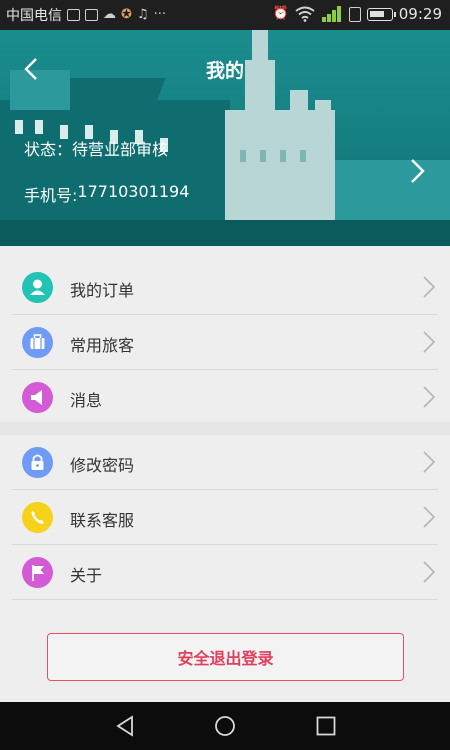  Describe the element at coordinates (48, 149) in the screenshot. I see `account-status-label: 状态：` at that location.